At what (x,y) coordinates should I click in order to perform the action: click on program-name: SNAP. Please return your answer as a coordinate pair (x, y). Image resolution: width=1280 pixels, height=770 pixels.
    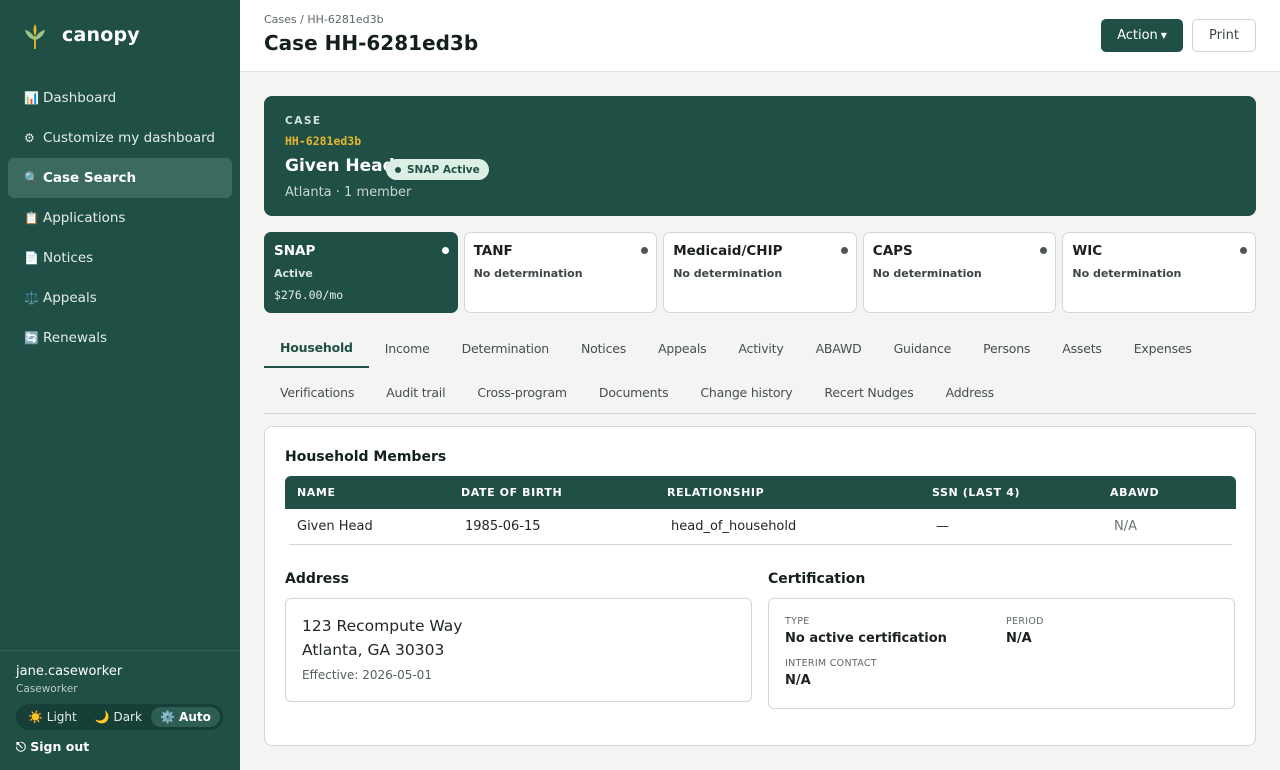
    Looking at the image, I should click on (295, 251).